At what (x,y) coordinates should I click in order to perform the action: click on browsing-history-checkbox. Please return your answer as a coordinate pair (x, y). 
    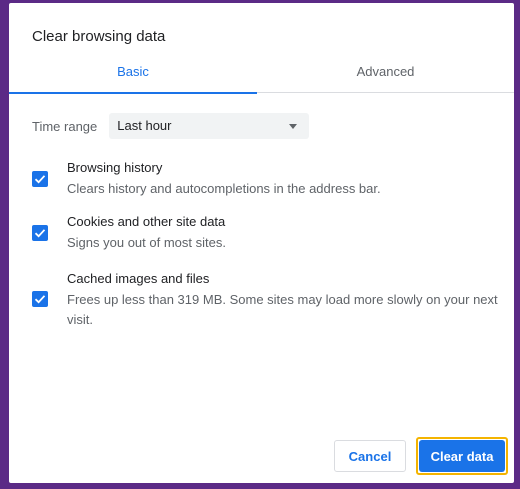
    Looking at the image, I should click on (40, 179).